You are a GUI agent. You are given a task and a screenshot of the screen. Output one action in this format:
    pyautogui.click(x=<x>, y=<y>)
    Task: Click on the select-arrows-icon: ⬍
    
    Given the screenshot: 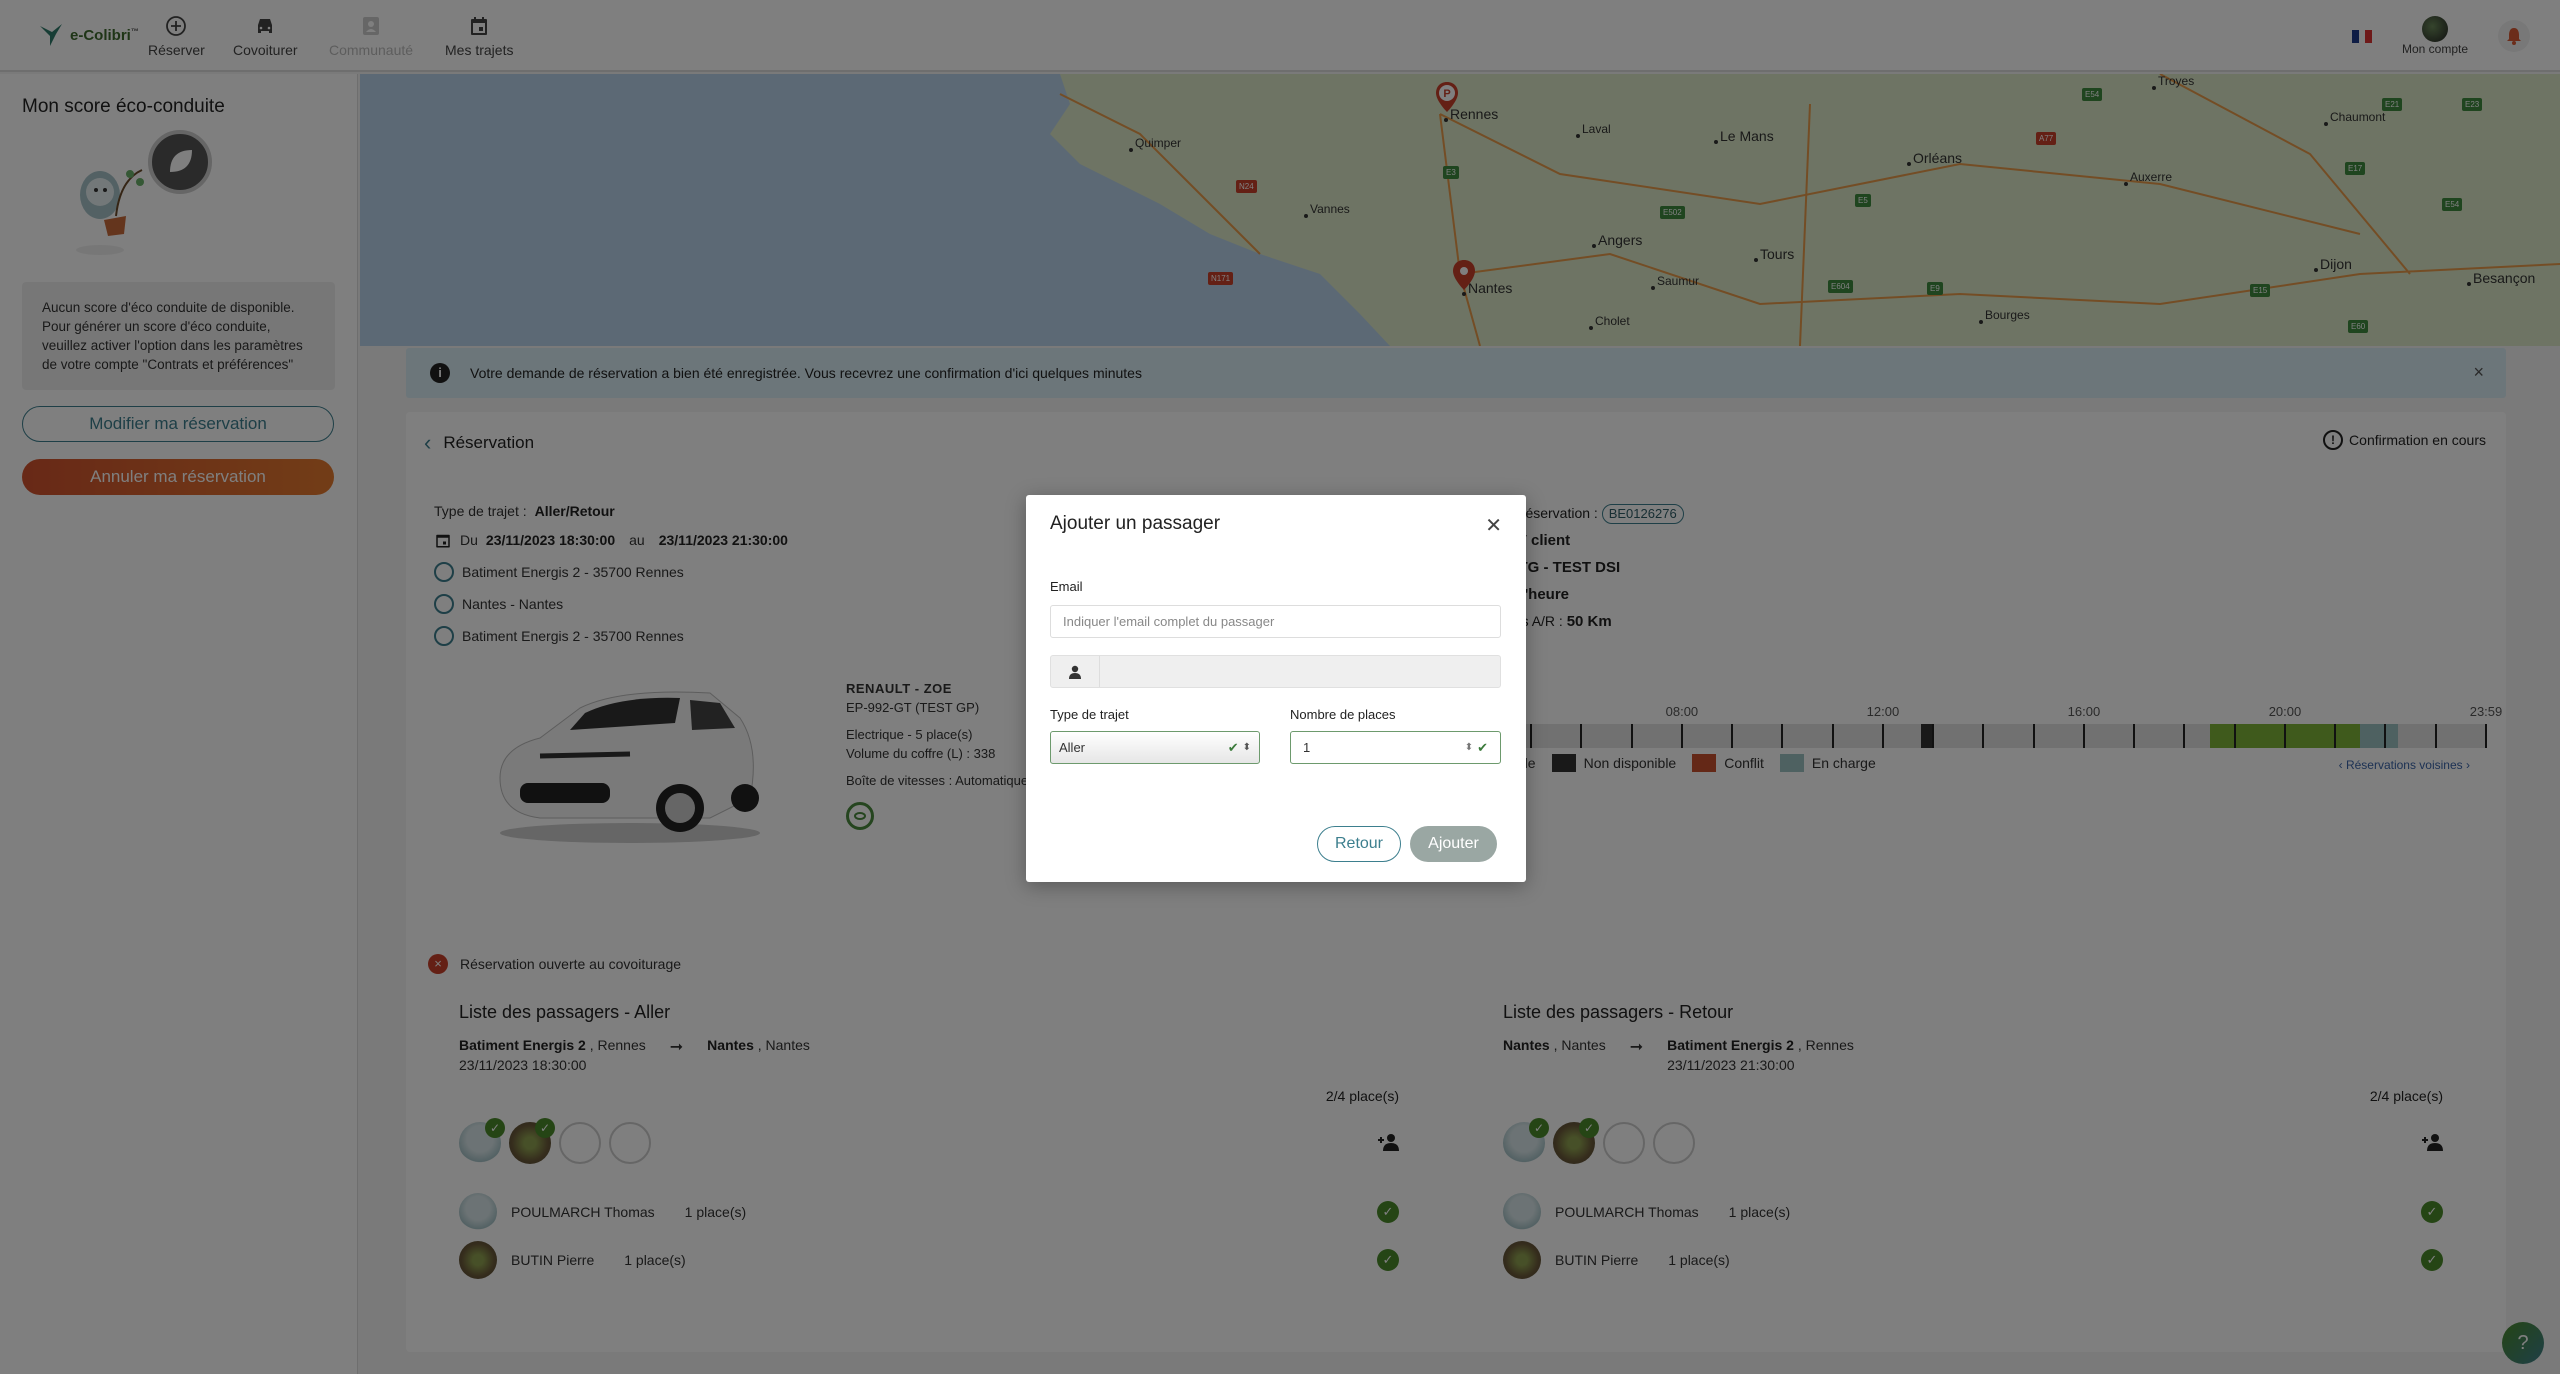 What is the action you would take?
    pyautogui.click(x=1246, y=747)
    